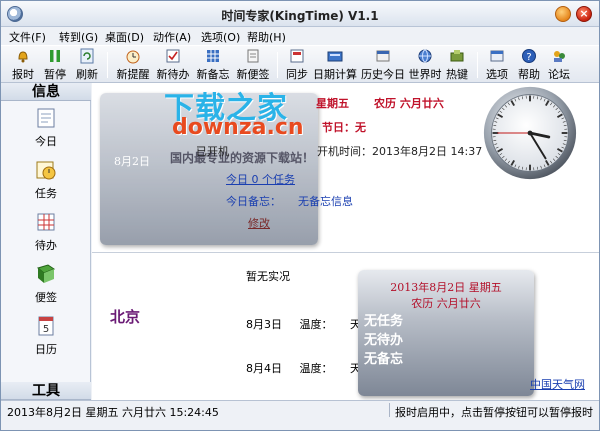 This screenshot has height=431, width=600. Describe the element at coordinates (260, 179) in the screenshot. I see `today-tasks-link: 今日 0 个任务` at that location.